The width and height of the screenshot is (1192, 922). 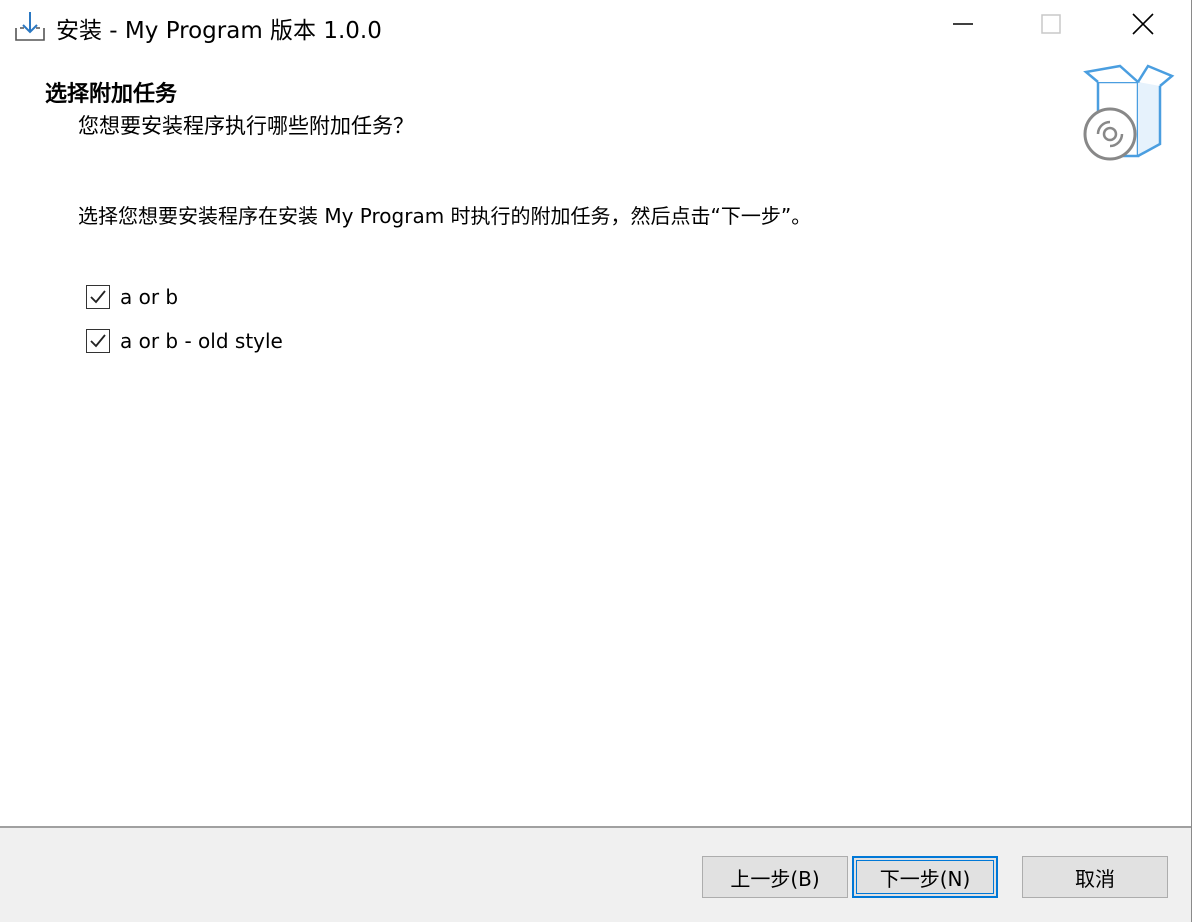 What do you see at coordinates (219, 31) in the screenshot?
I see `window-title: 安装 - My Program 版本 1.0.0` at bounding box center [219, 31].